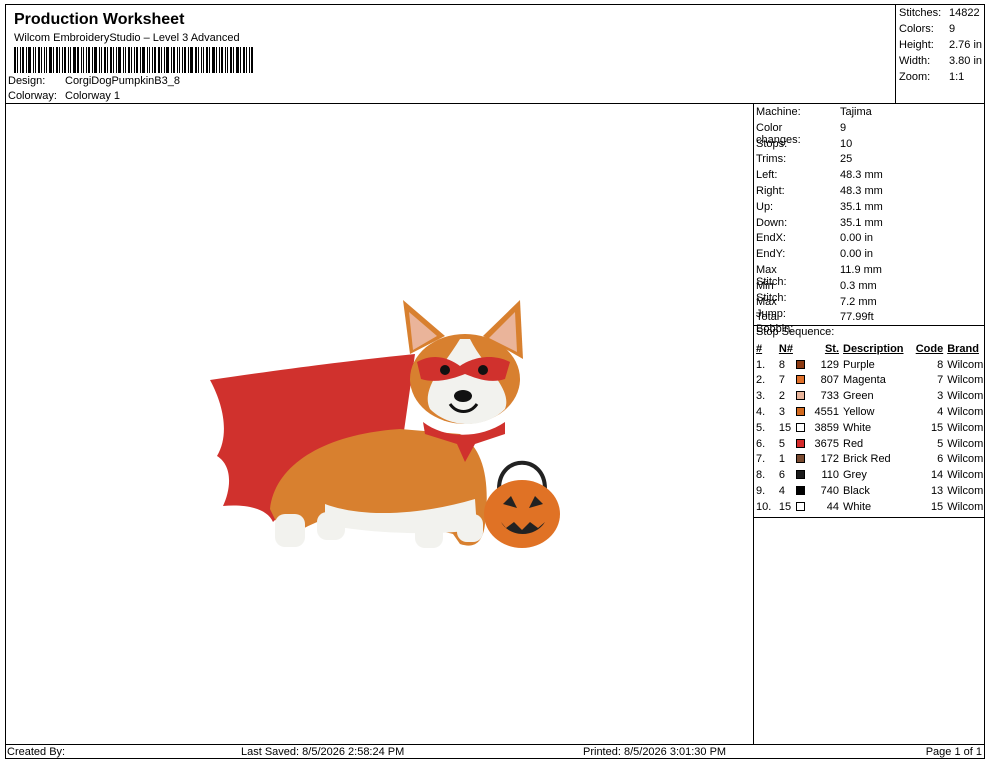  Describe the element at coordinates (772, 143) in the screenshot. I see `info-key: Stops:` at that location.